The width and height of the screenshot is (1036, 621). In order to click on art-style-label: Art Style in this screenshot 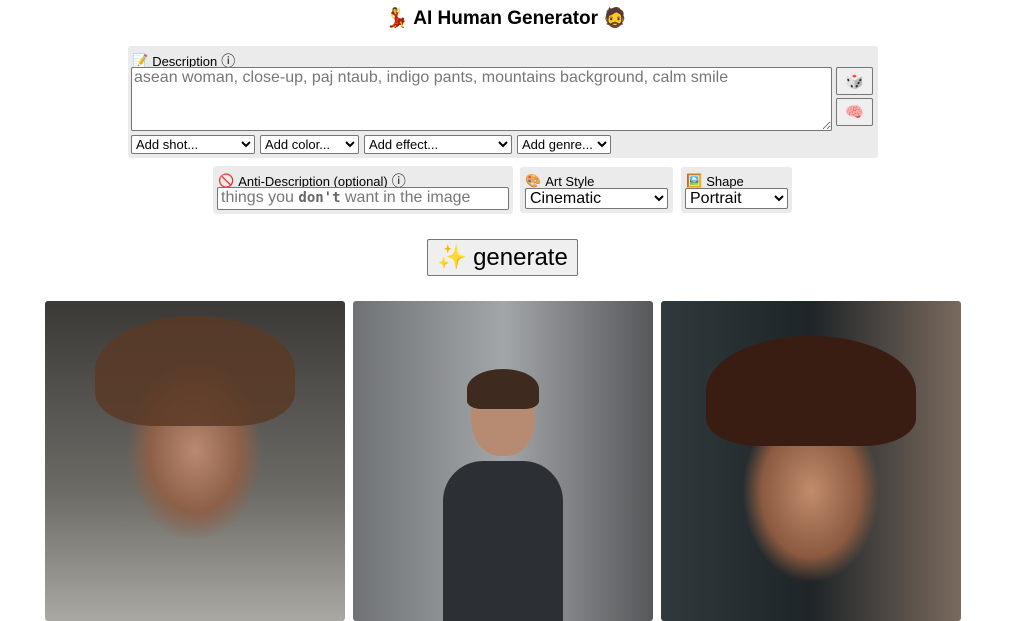, I will do `click(570, 181)`.